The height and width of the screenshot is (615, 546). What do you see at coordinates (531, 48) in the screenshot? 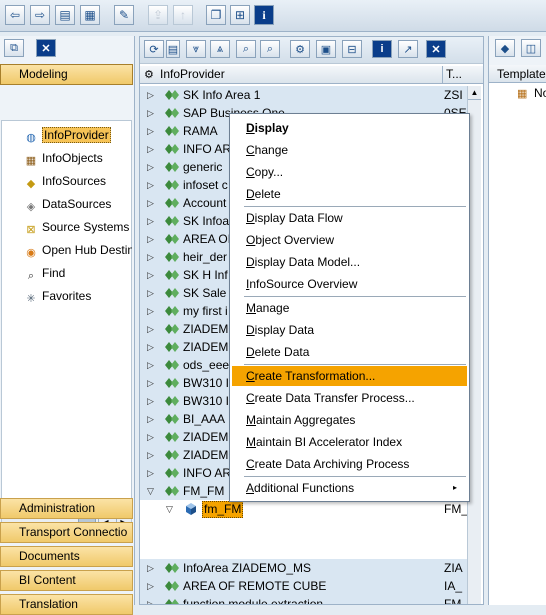
I see `cube-icon: ◫` at bounding box center [531, 48].